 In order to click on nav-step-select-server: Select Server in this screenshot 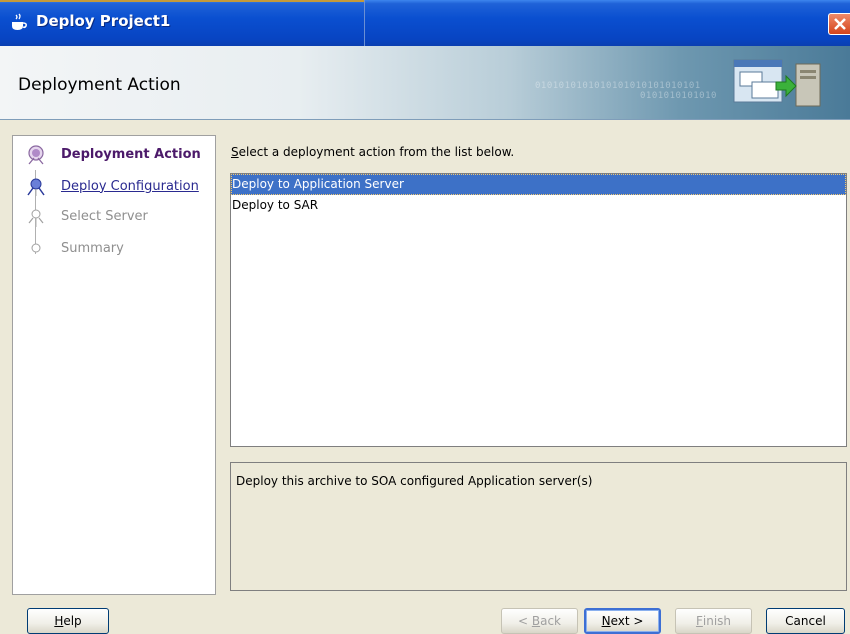, I will do `click(86, 216)`.